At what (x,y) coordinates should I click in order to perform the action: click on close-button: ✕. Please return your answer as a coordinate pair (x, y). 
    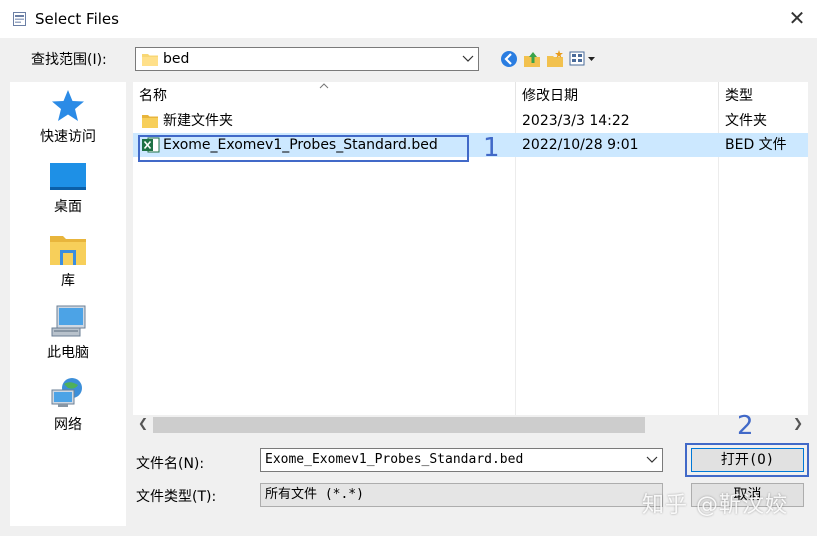
    Looking at the image, I should click on (797, 18).